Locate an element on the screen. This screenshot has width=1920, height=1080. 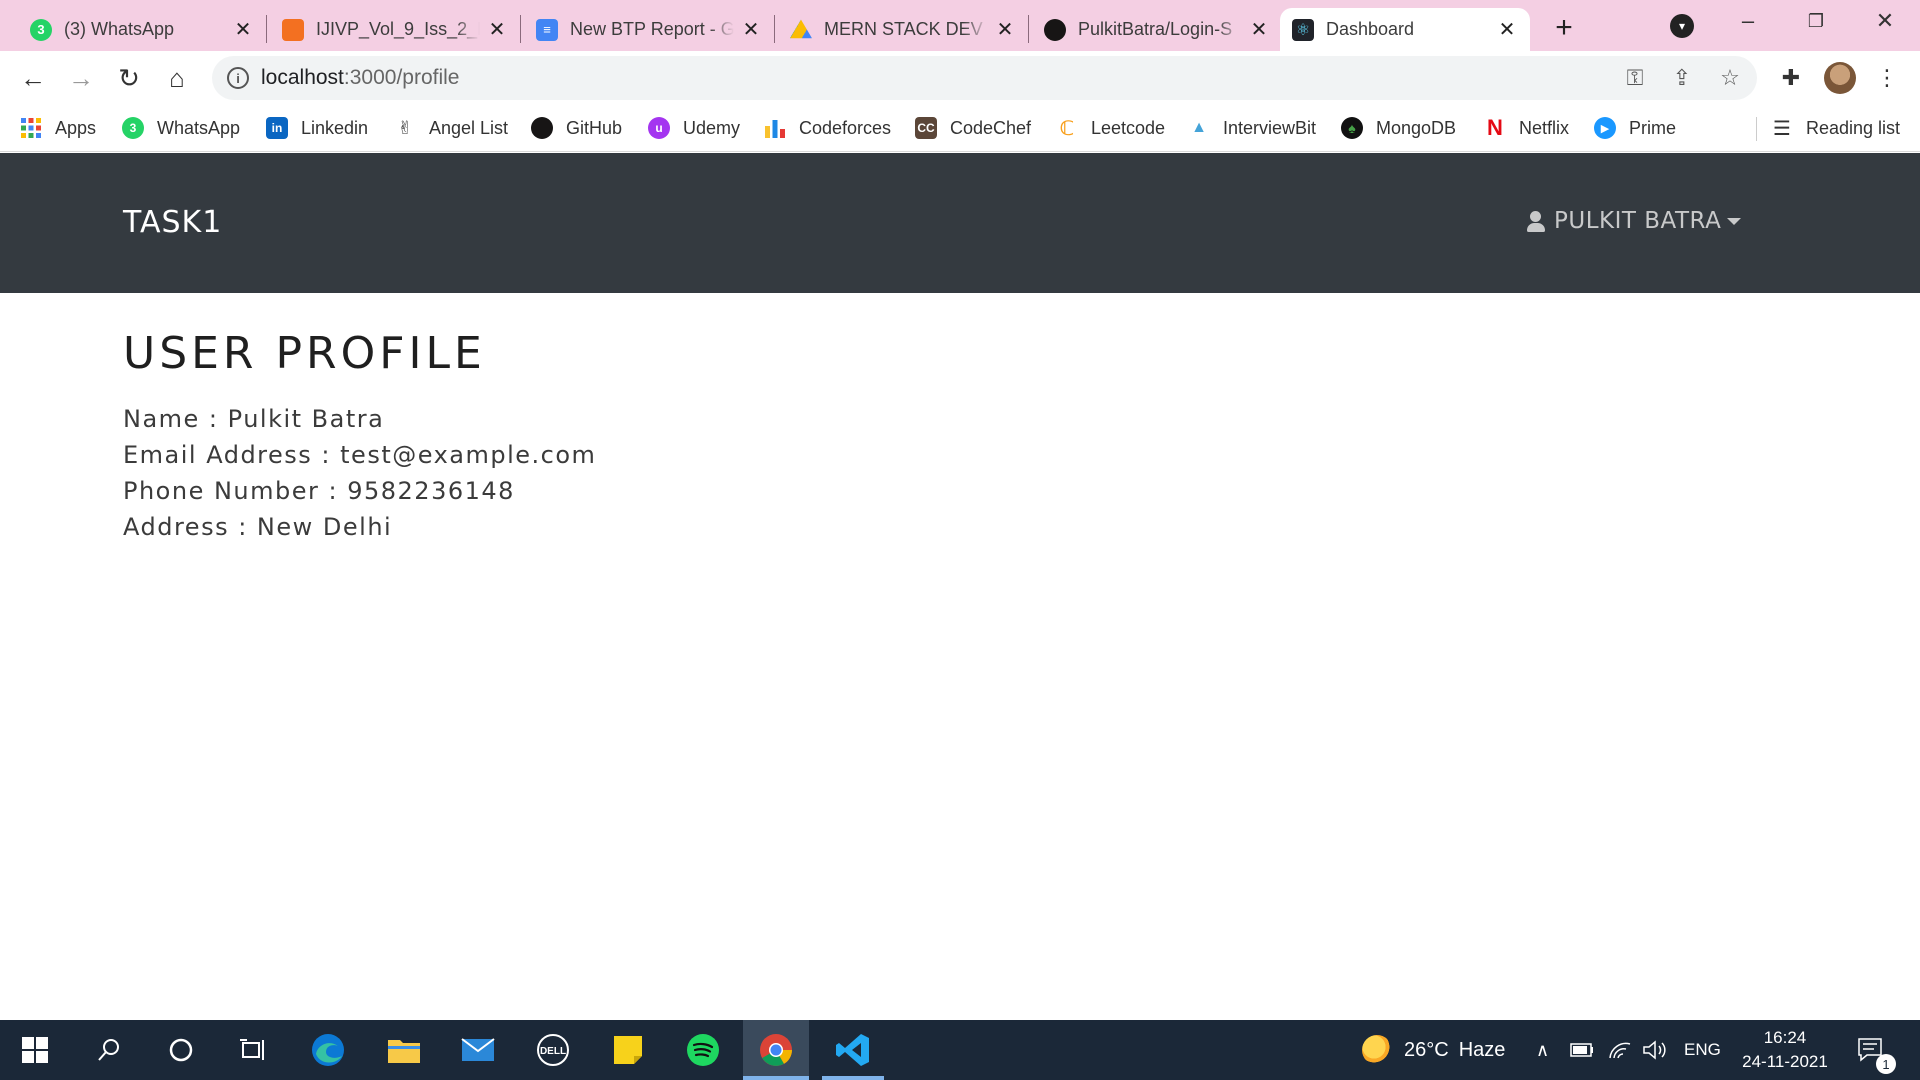
leetcode-icon: ℂ is located at coordinates (1067, 128).